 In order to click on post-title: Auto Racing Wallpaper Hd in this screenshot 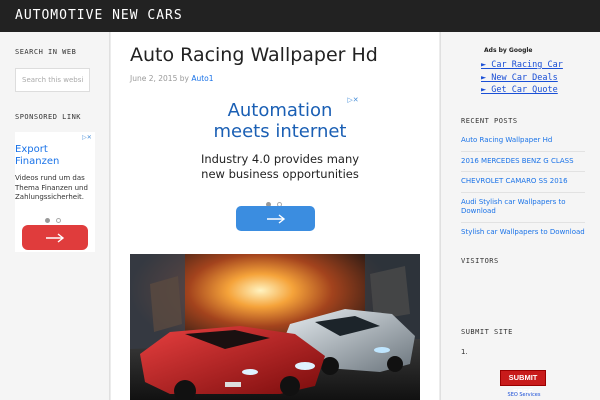, I will do `click(254, 55)`.